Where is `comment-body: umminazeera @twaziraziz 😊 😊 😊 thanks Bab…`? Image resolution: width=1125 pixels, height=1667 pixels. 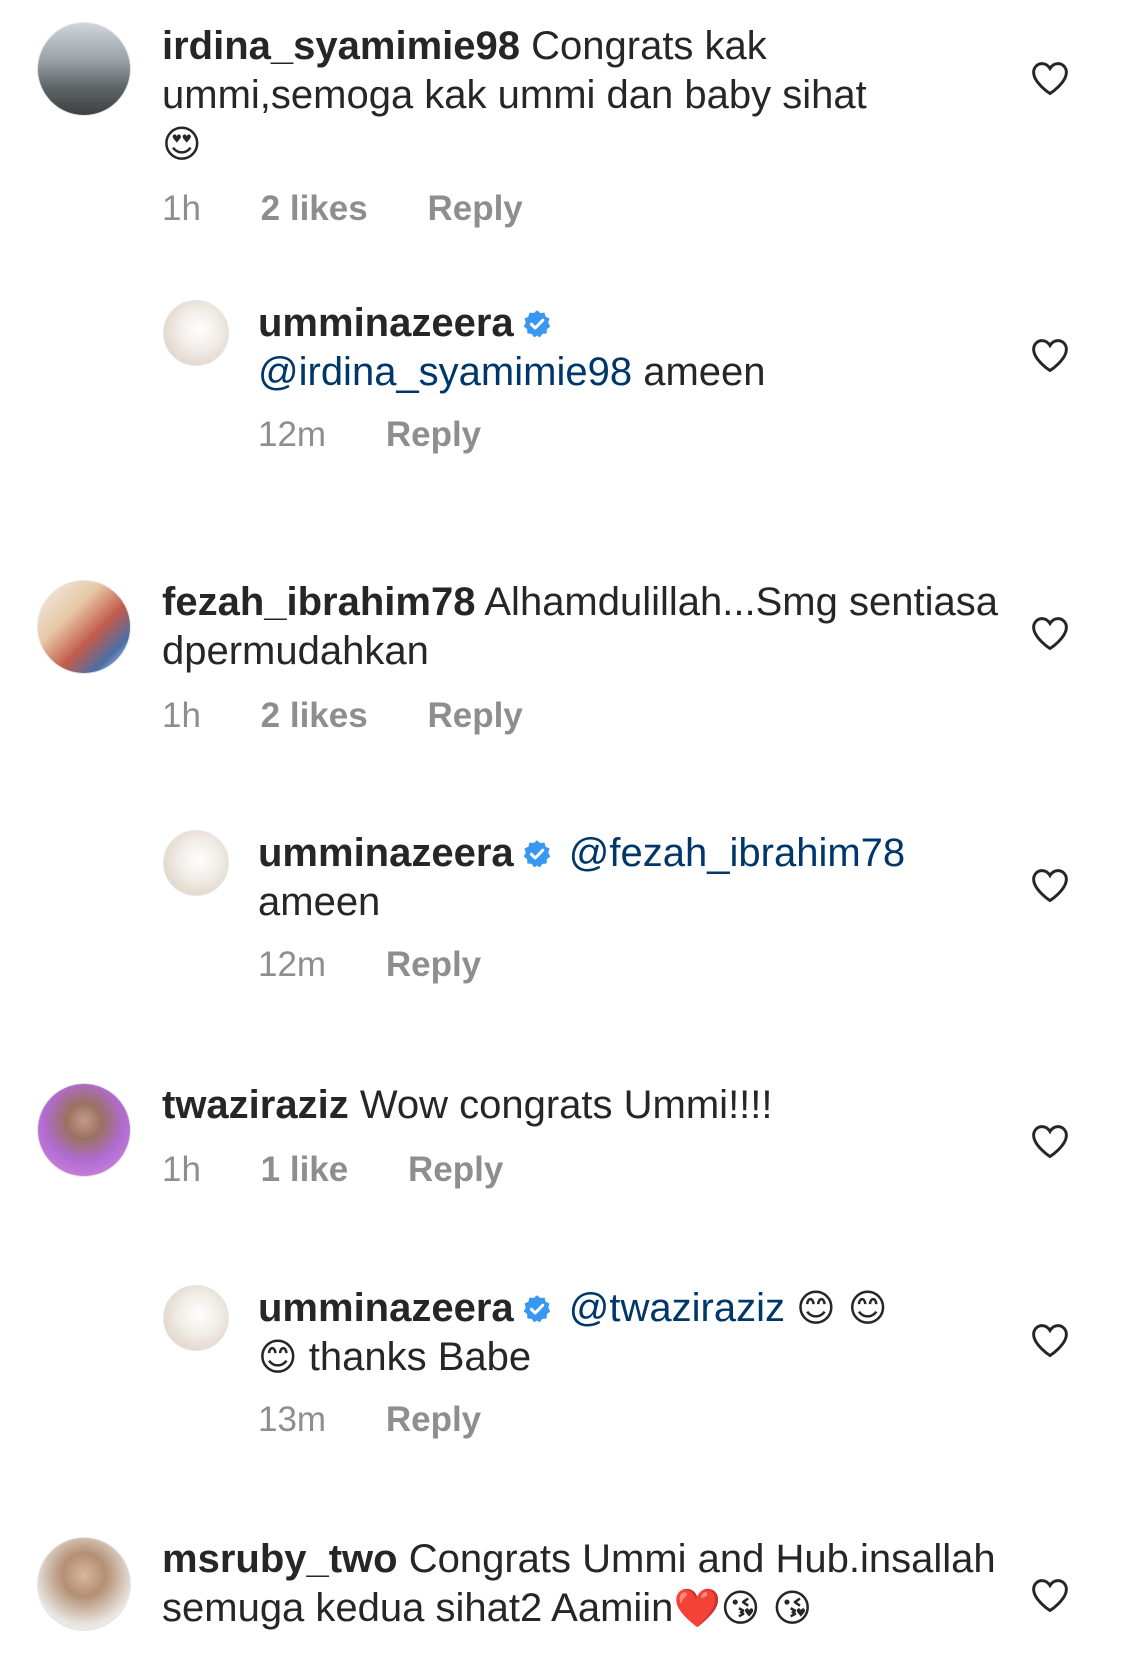 comment-body: umminazeera @twaziraziz 😊 😊 😊 thanks Bab… is located at coordinates (633, 1363).